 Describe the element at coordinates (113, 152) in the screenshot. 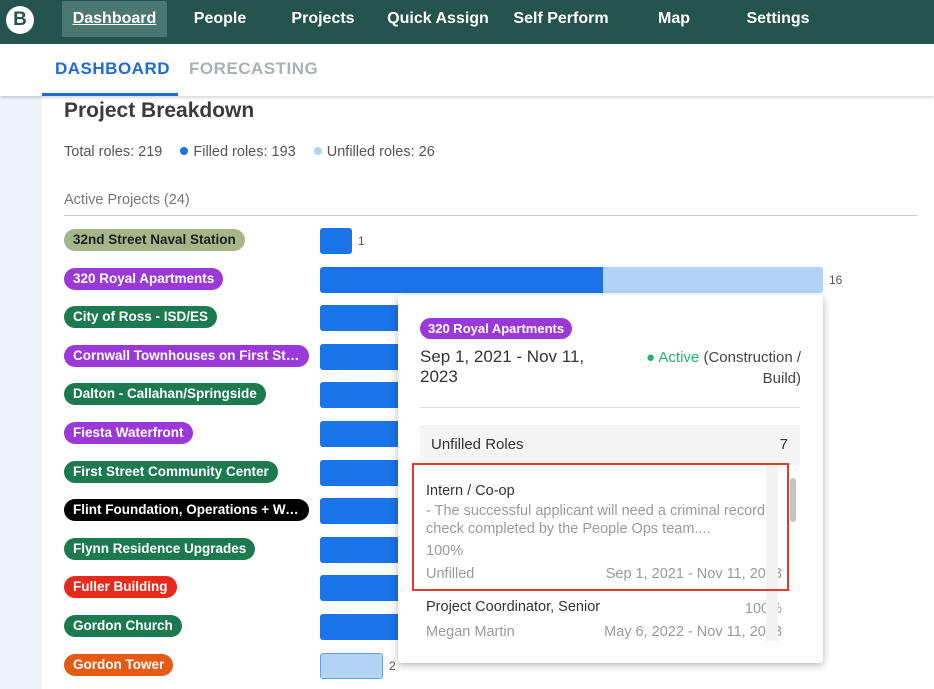

I see `total-roles: Total roles: 219` at that location.